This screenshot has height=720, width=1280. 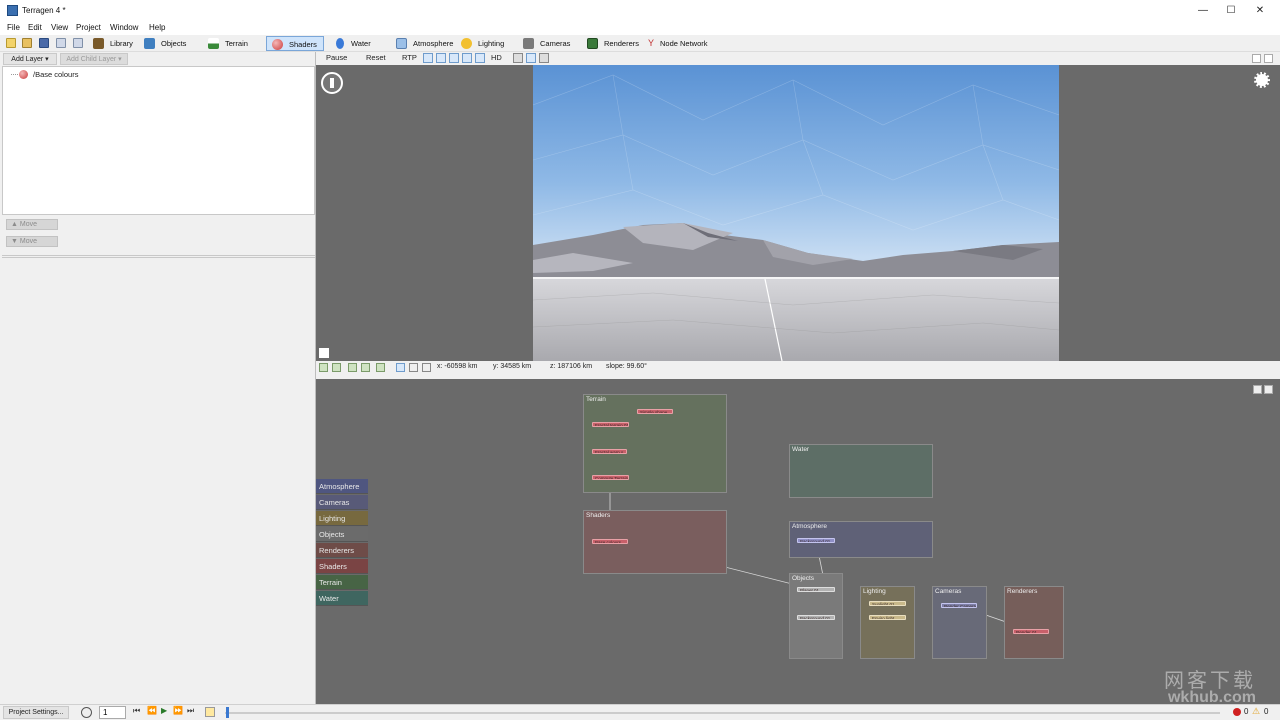 I want to click on node-render: Render 01, so click(x=1031, y=631).